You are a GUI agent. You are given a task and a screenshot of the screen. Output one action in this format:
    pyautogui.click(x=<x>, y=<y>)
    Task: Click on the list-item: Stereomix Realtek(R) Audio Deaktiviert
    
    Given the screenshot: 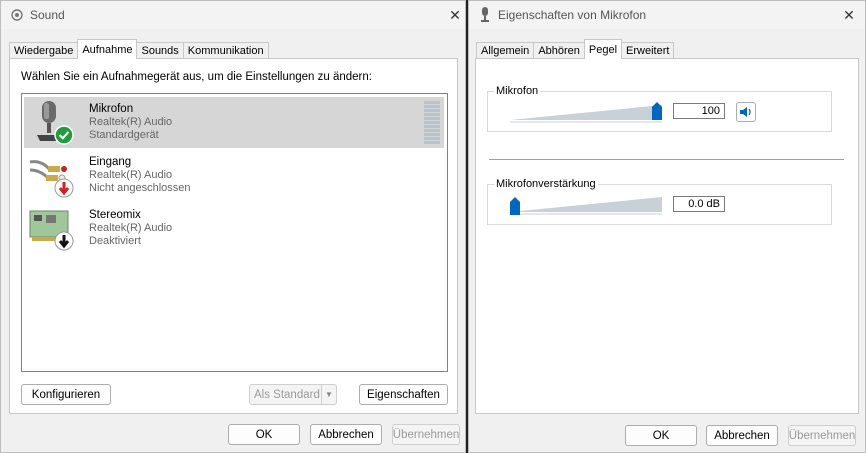 What is the action you would take?
    pyautogui.click(x=234, y=228)
    